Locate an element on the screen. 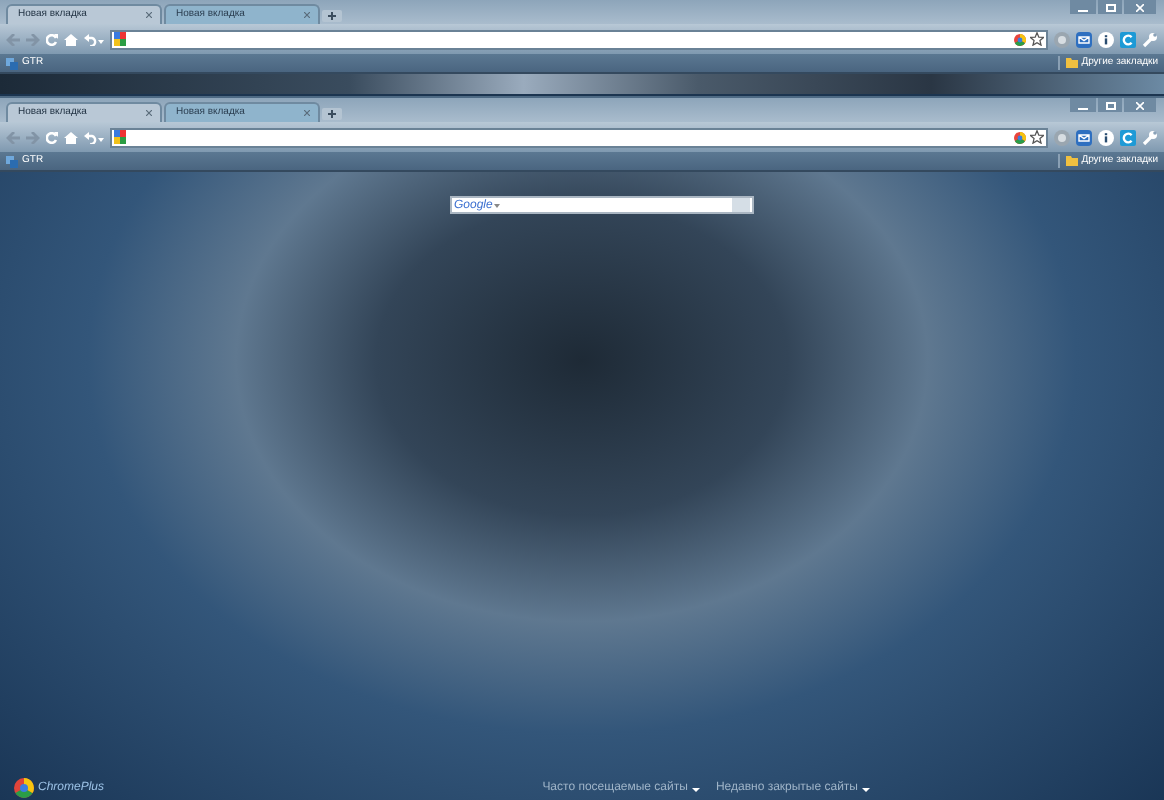  chromeplus-logo-icon is located at coordinates (24, 788).